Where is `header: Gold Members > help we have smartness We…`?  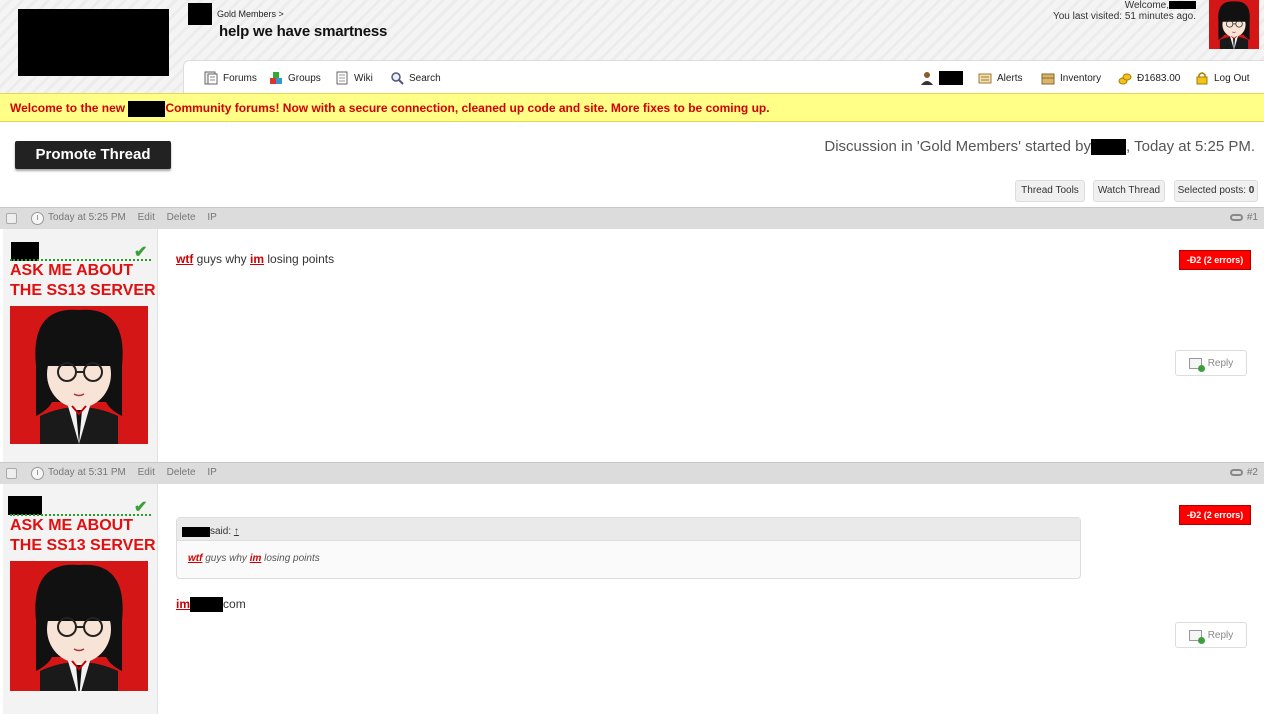 header: Gold Members > help we have smartness We… is located at coordinates (632, 46).